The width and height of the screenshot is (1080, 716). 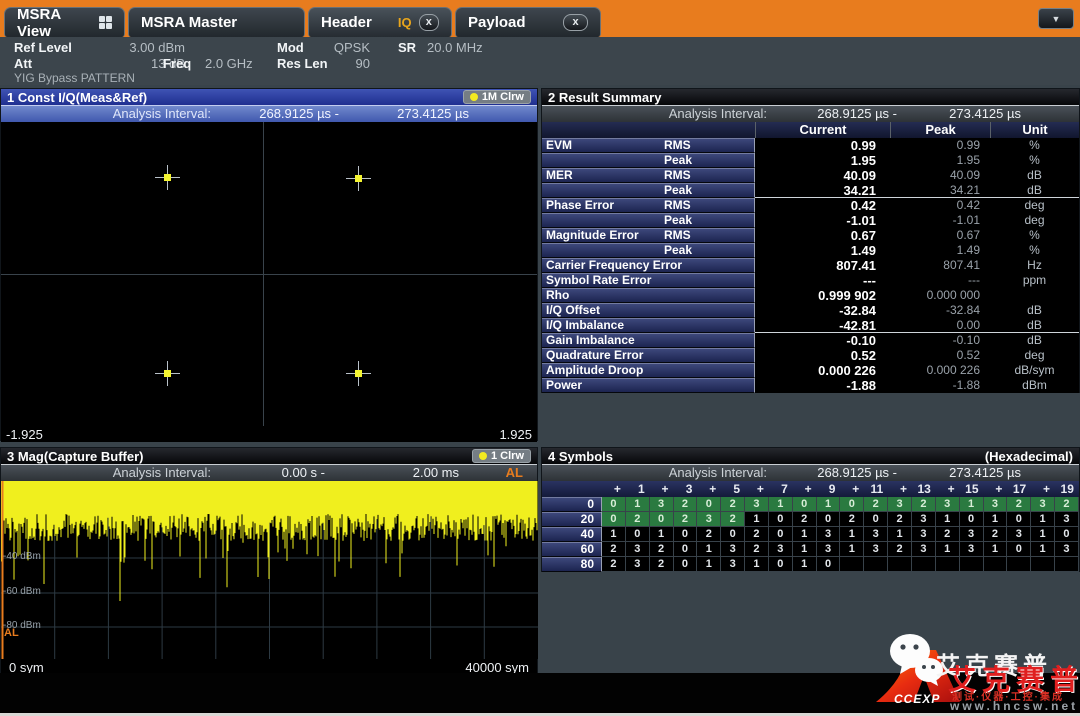 What do you see at coordinates (968, 235) in the screenshot?
I see `peak-value: 0.67` at bounding box center [968, 235].